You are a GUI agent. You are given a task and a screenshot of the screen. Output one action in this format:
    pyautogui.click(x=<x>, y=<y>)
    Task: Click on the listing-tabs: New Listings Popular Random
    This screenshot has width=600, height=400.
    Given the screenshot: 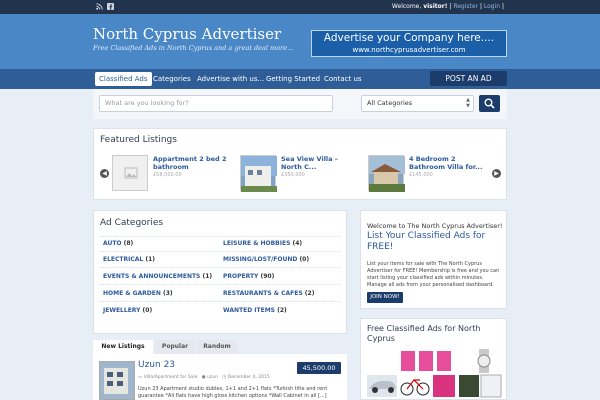 What is the action you would take?
    pyautogui.click(x=220, y=347)
    